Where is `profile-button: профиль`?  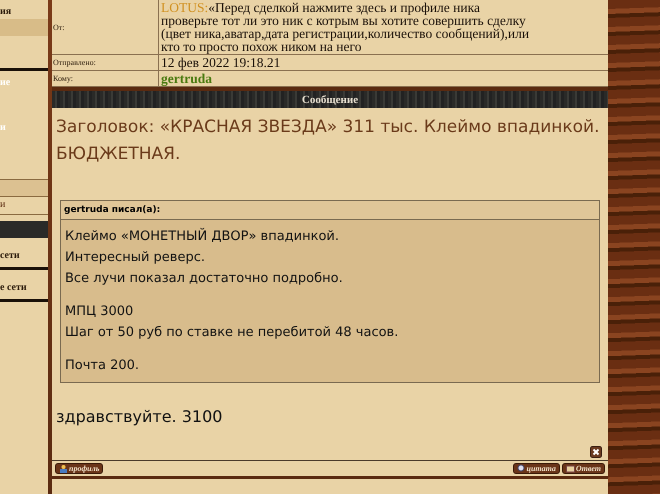 profile-button: профиль is located at coordinates (79, 468).